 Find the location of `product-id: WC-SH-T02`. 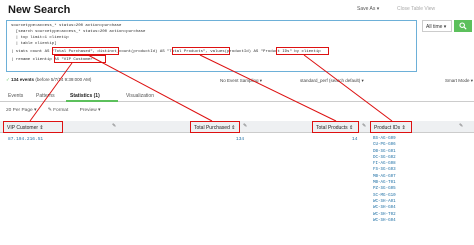

product-id: WC-SH-T02 is located at coordinates (384, 215).